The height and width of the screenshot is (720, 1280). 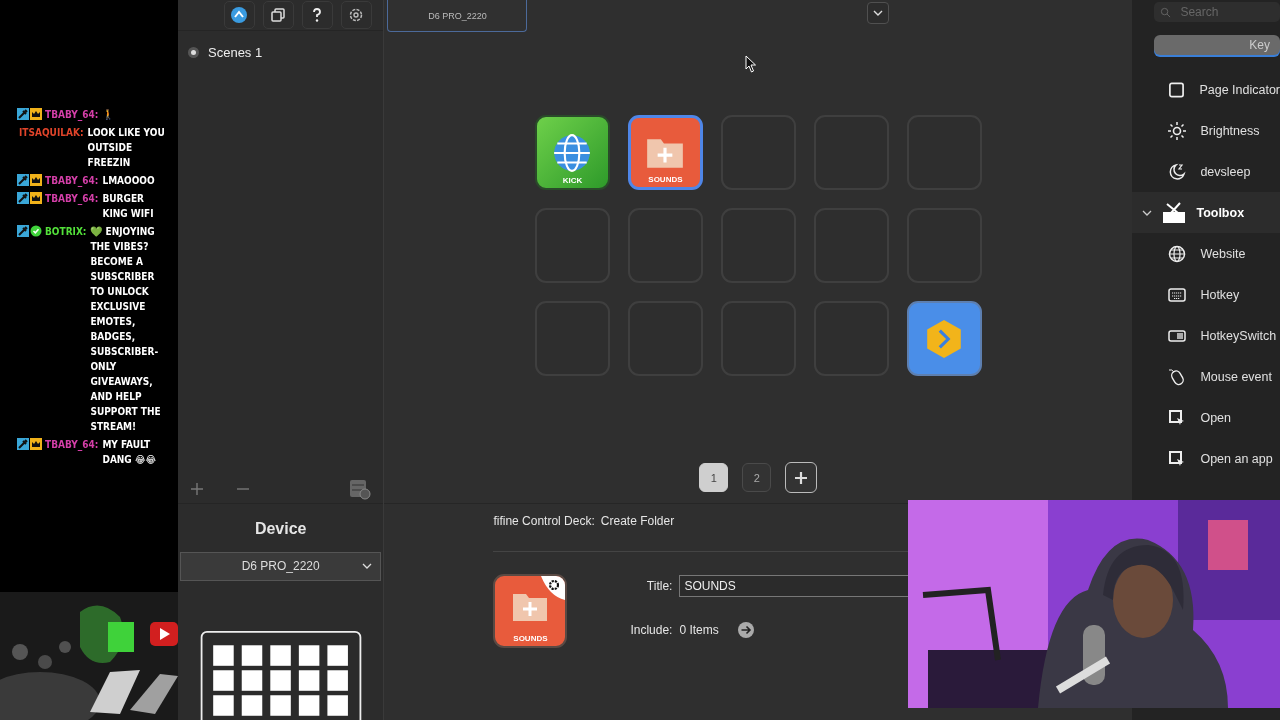 I want to click on page-button: 2, so click(x=757, y=477).